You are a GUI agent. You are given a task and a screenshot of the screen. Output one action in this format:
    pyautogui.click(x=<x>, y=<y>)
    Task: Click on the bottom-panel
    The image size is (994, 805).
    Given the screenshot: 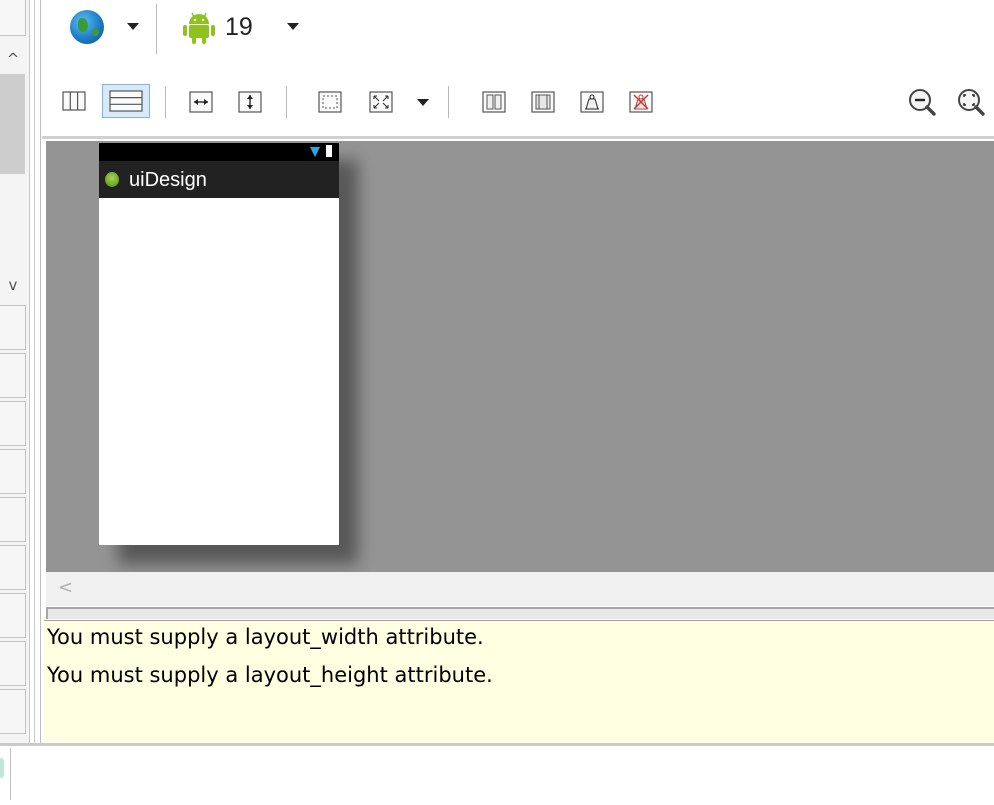 What is the action you would take?
    pyautogui.click(x=497, y=775)
    